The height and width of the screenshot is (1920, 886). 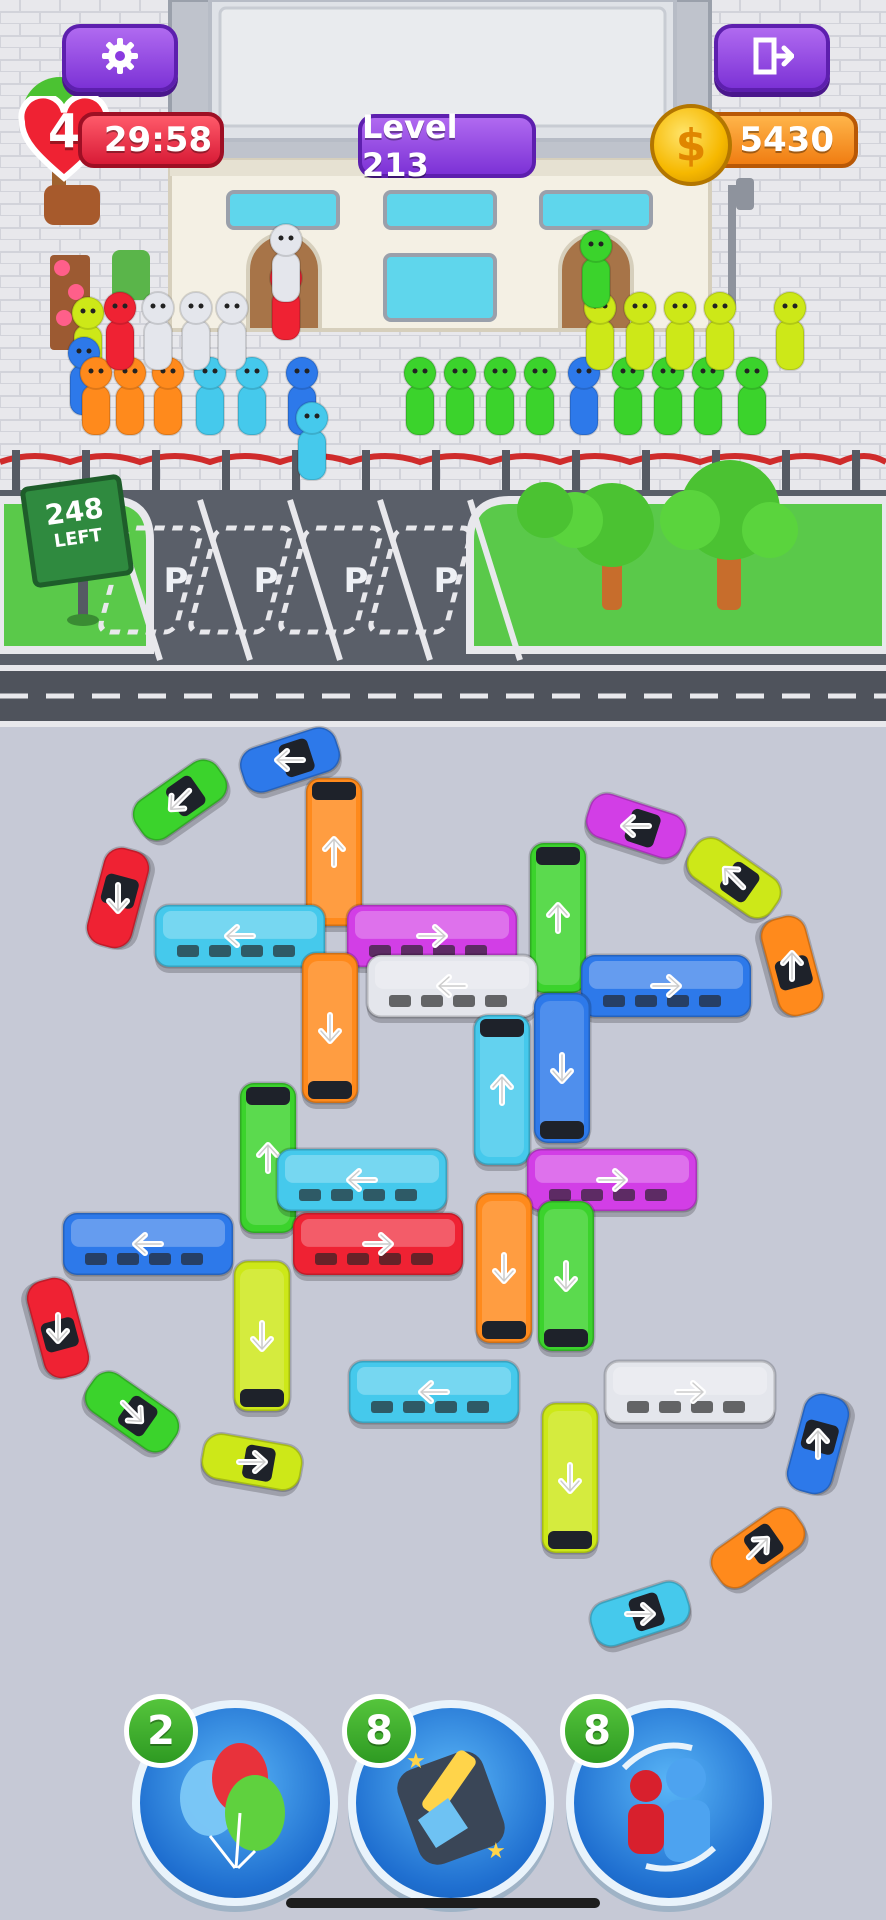 I want to click on coin-icon: $, so click(x=691, y=145).